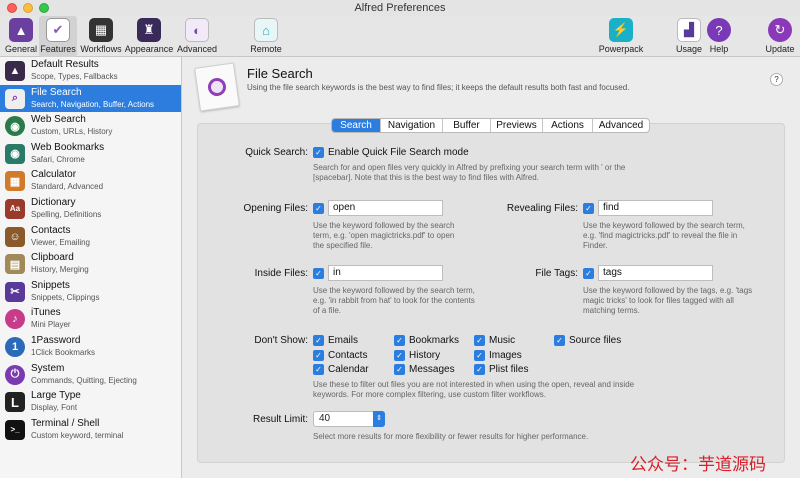 The width and height of the screenshot is (800, 478). Describe the element at coordinates (15, 236) in the screenshot. I see `contacts-icon: ☺` at that location.